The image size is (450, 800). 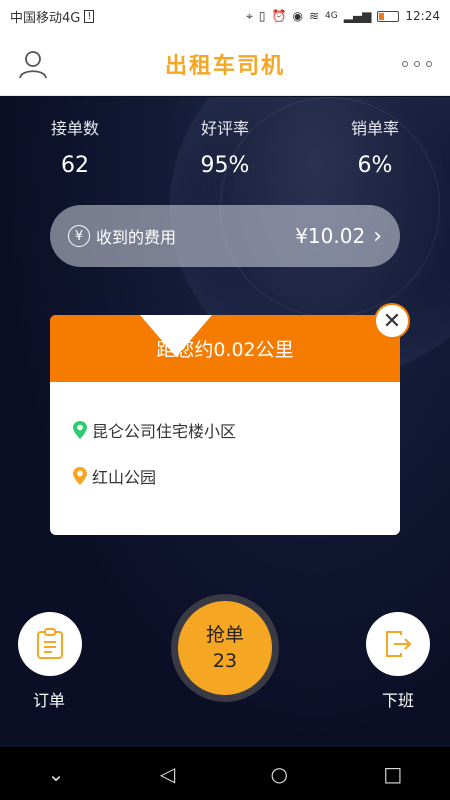 I want to click on orders-label: 订单, so click(x=49, y=700).